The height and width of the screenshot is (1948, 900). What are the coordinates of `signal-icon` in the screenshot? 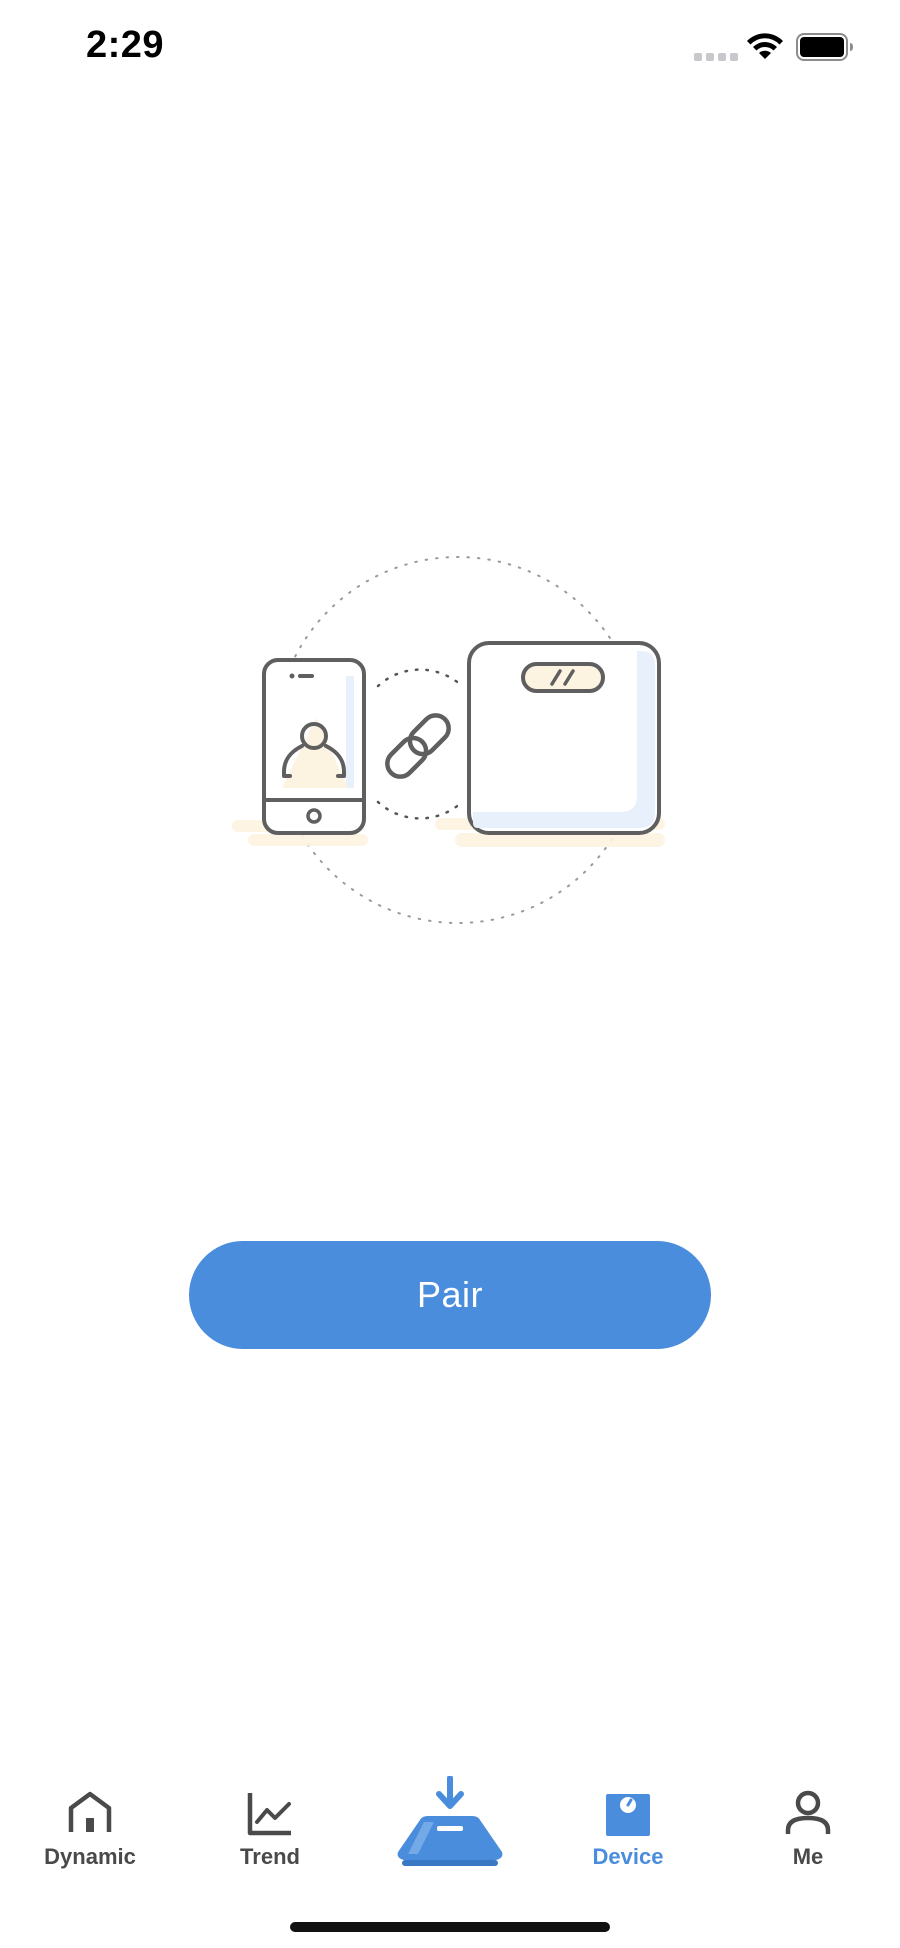 It's located at (716, 57).